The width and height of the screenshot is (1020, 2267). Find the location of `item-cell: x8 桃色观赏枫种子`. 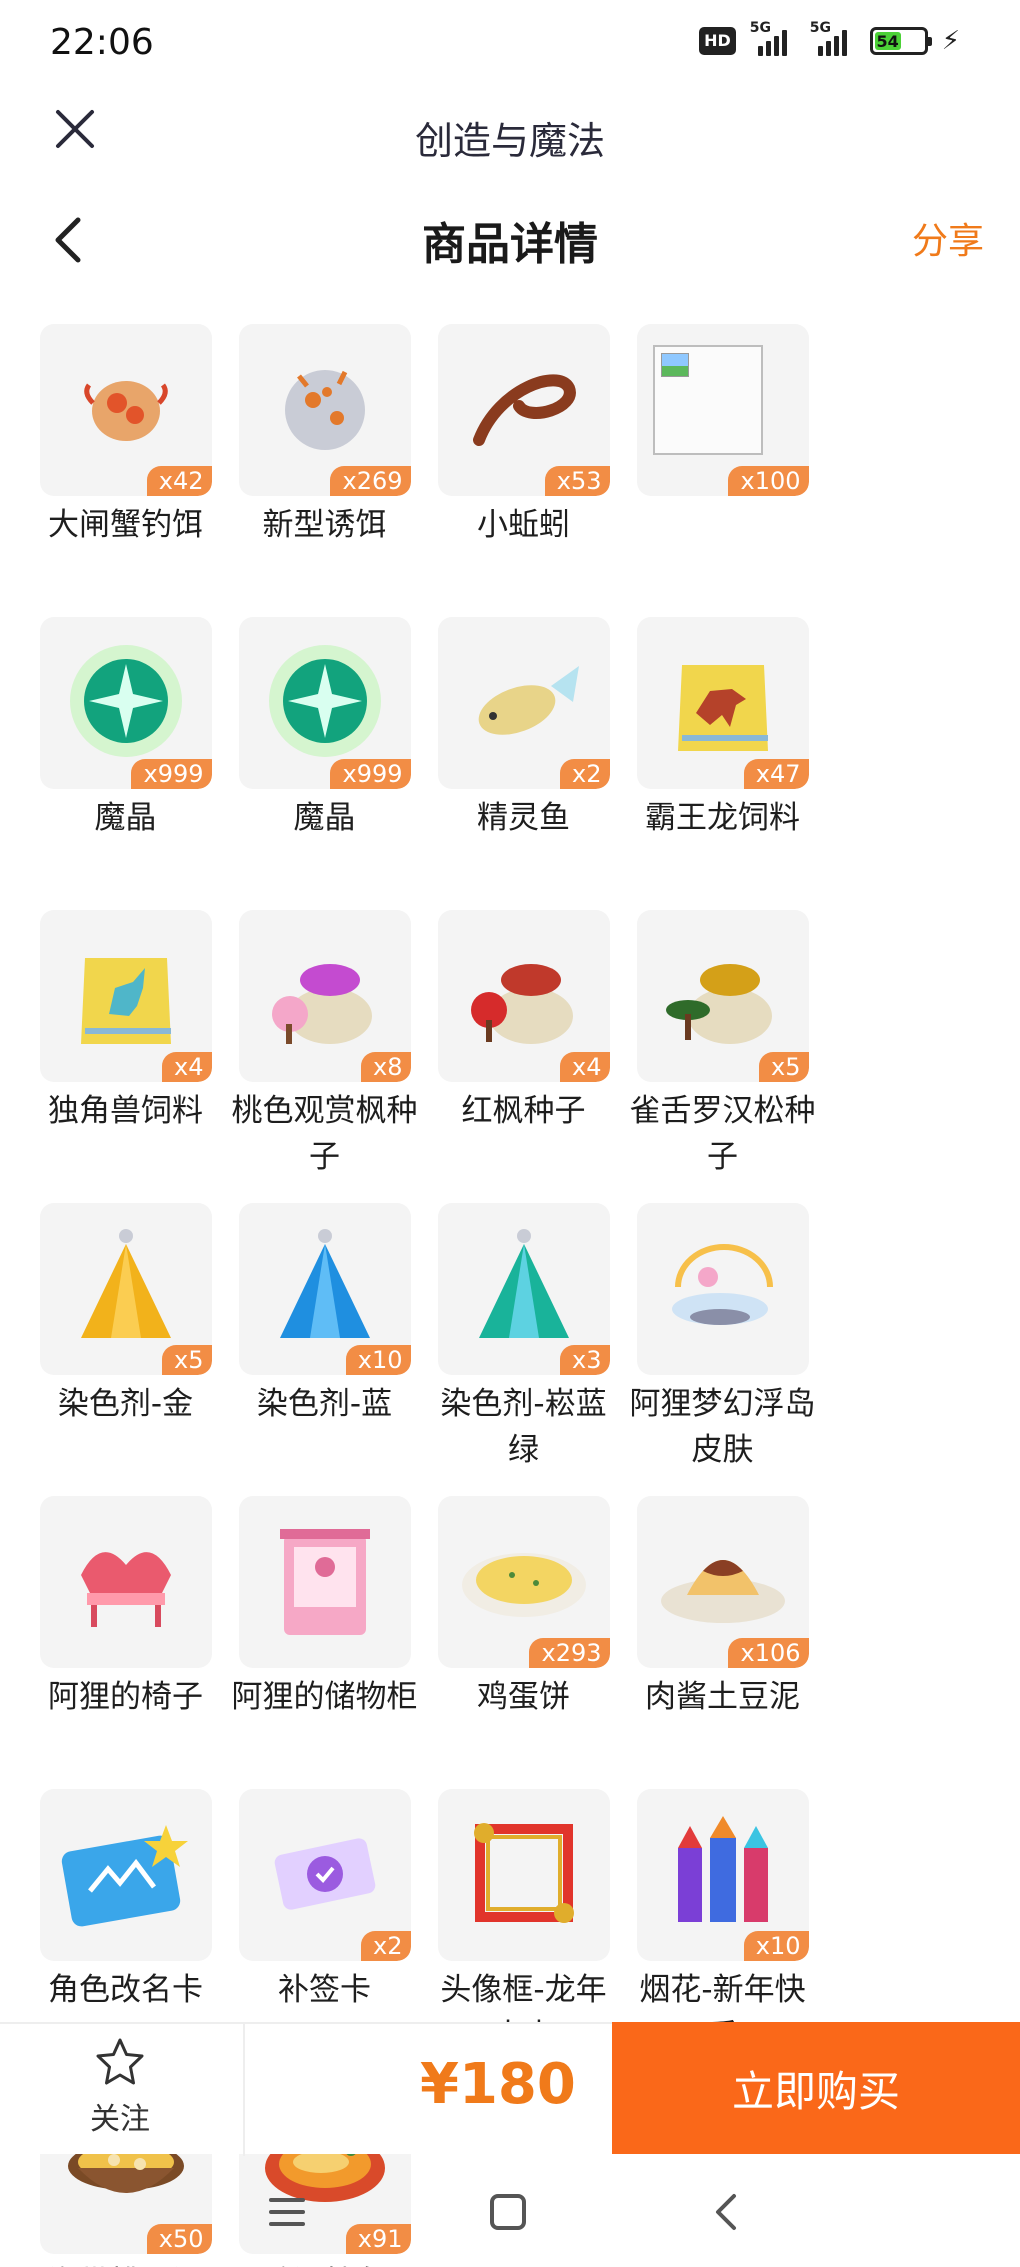

item-cell: x8 桃色观赏枫种子 is located at coordinates (324, 1056).